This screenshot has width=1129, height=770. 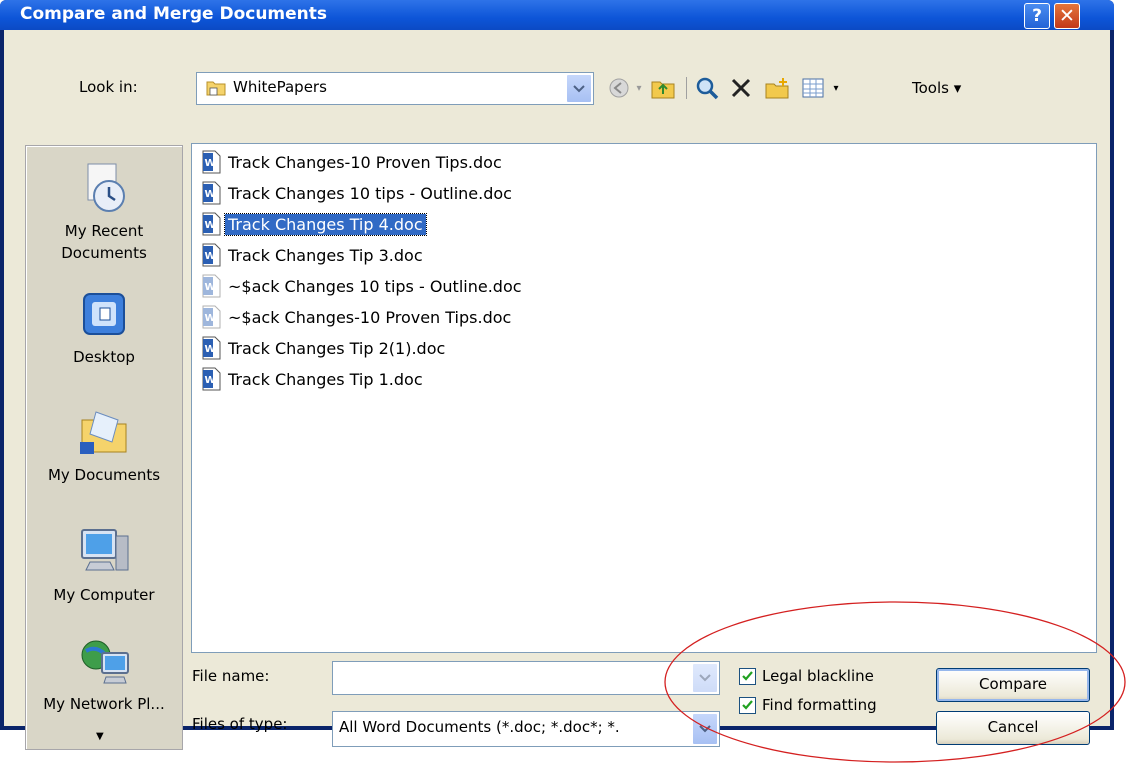 What do you see at coordinates (365, 162) in the screenshot?
I see `file-name: Track Changes-10 Proven Tips.doc` at bounding box center [365, 162].